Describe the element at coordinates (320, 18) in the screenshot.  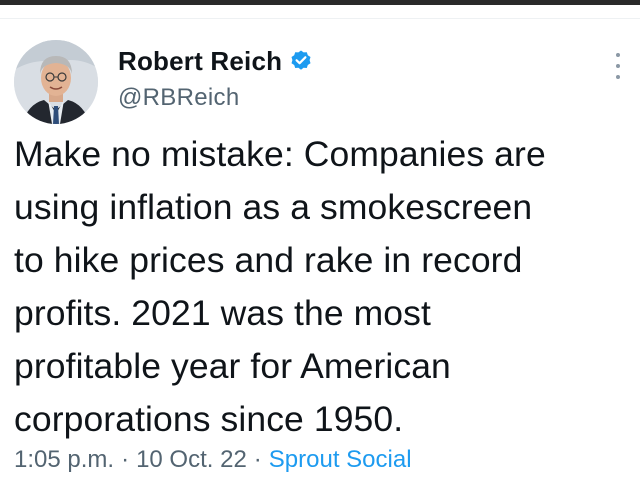
I see `top-divider` at that location.